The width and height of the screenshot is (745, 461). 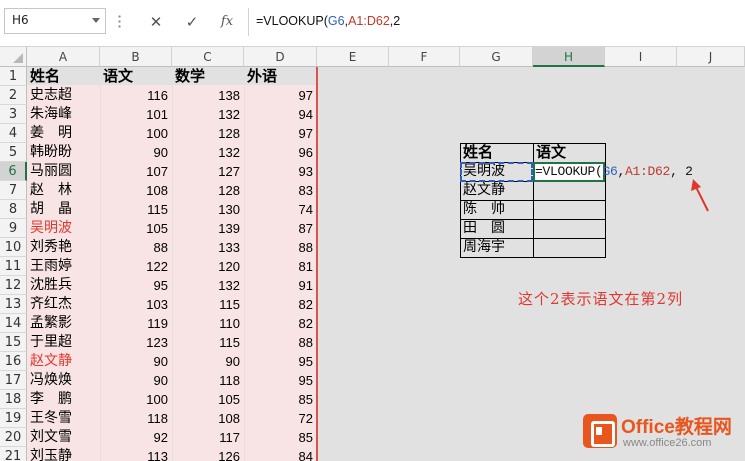 What do you see at coordinates (51, 228) in the screenshot?
I see `name-cell: 吴明波` at bounding box center [51, 228].